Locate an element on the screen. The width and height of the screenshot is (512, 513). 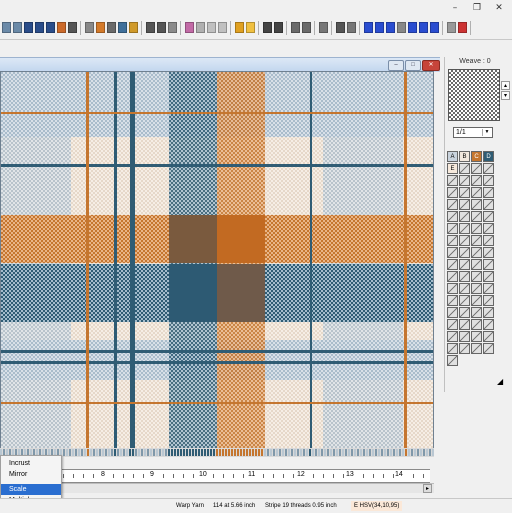
palette-color-d: D is located at coordinates (488, 156).